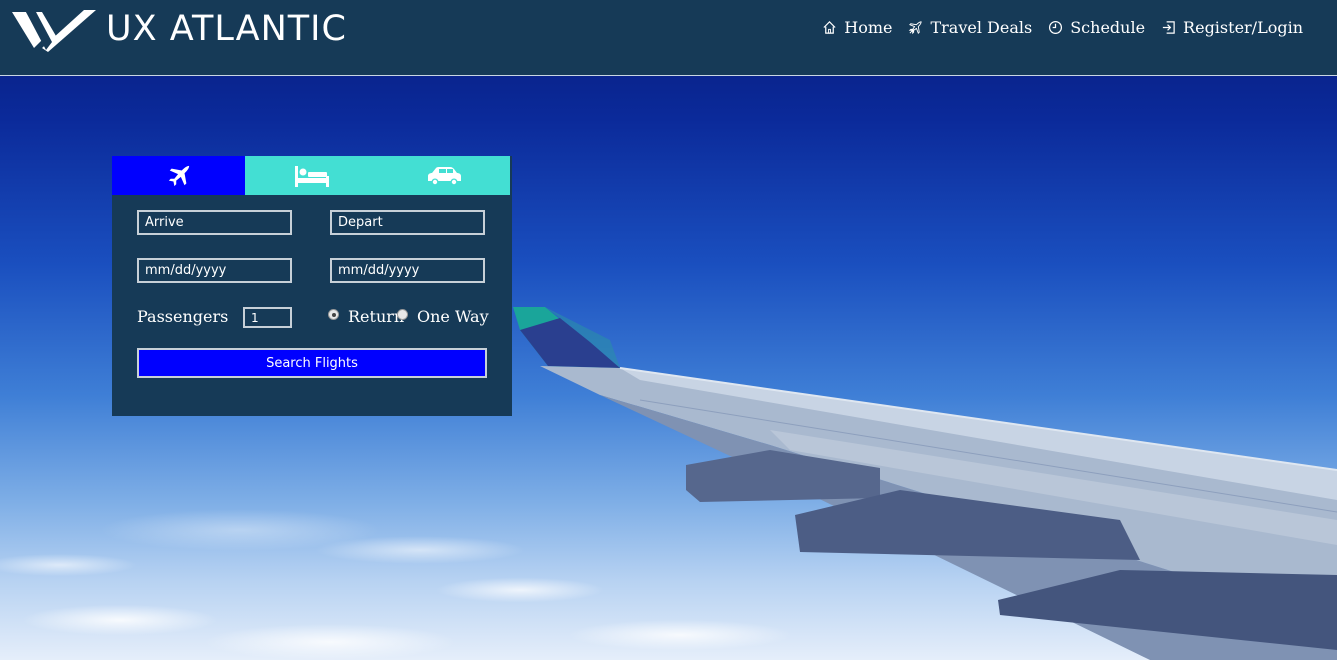  I want to click on home-icon, so click(829, 27).